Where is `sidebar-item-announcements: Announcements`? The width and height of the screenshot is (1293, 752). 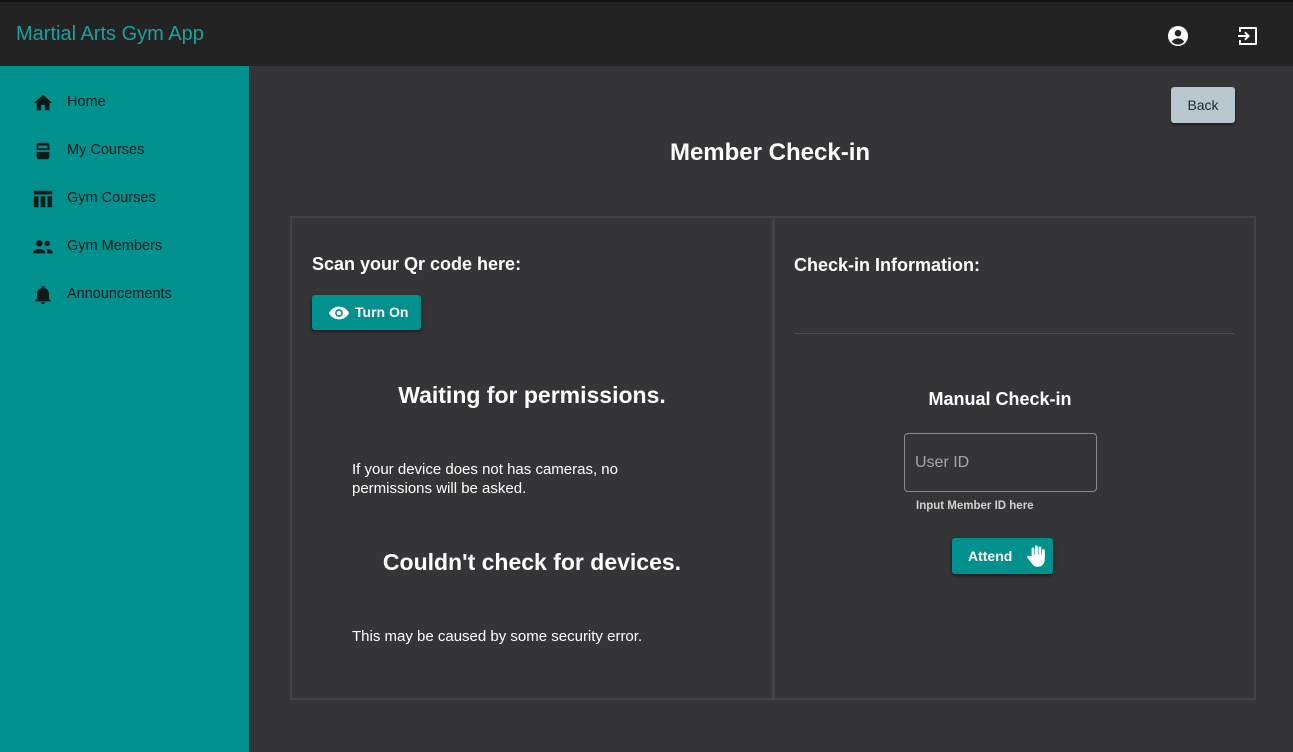
sidebar-item-announcements: Announcements is located at coordinates (124, 296).